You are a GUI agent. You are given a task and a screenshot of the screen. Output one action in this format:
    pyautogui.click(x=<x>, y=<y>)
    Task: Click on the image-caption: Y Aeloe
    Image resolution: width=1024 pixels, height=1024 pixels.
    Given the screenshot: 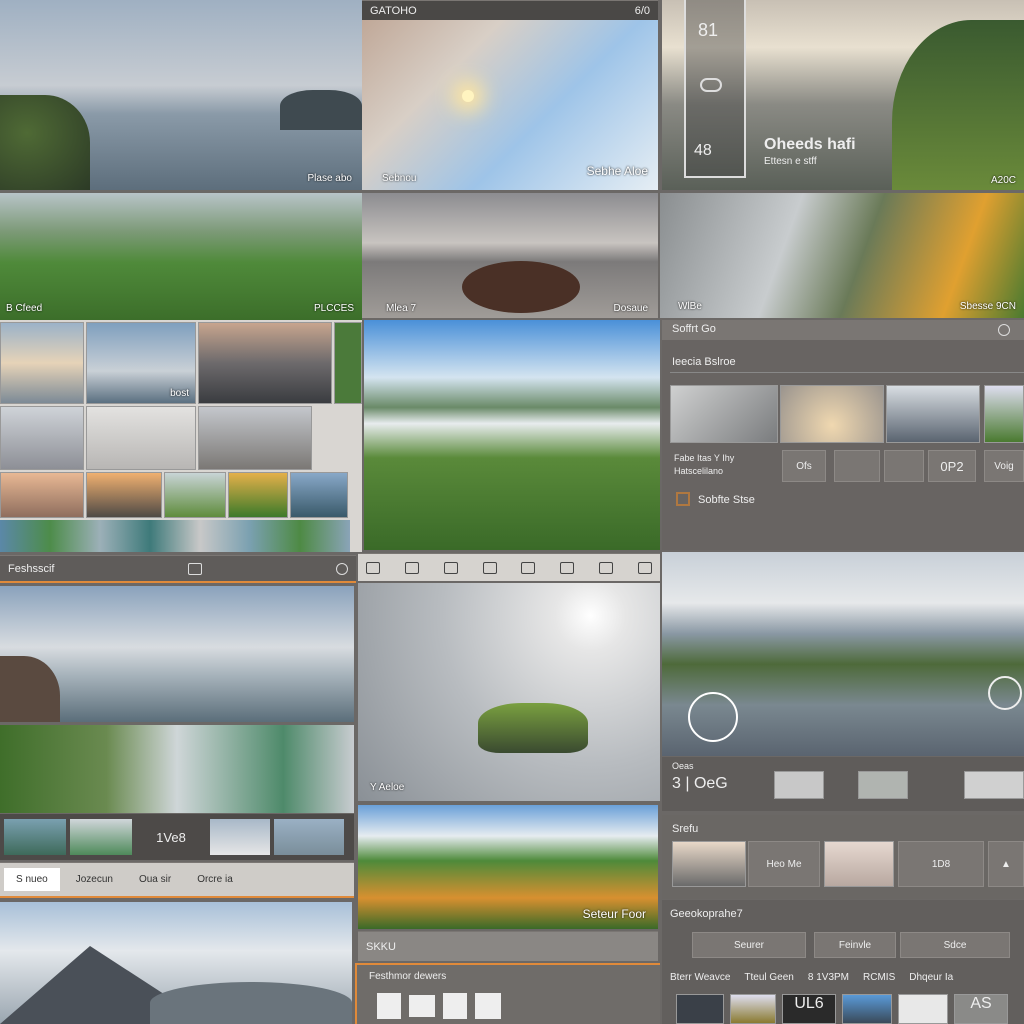 What is the action you would take?
    pyautogui.click(x=387, y=787)
    